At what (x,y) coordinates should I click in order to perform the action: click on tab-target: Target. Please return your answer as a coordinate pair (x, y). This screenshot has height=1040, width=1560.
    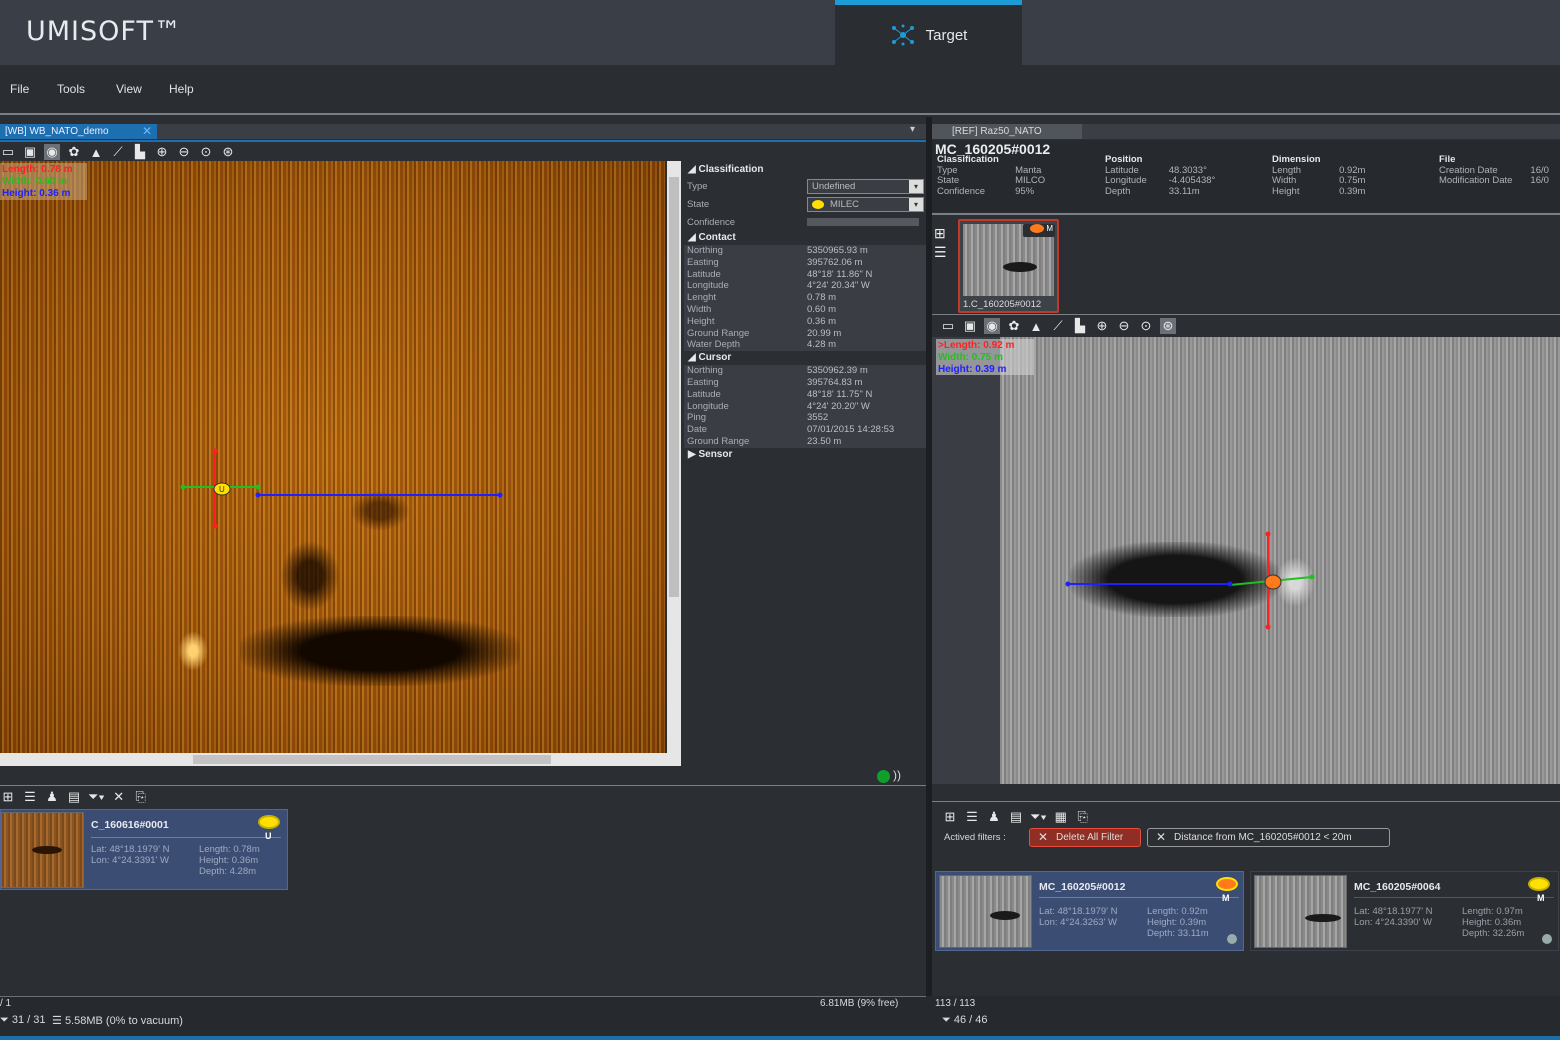
    Looking at the image, I should click on (928, 32).